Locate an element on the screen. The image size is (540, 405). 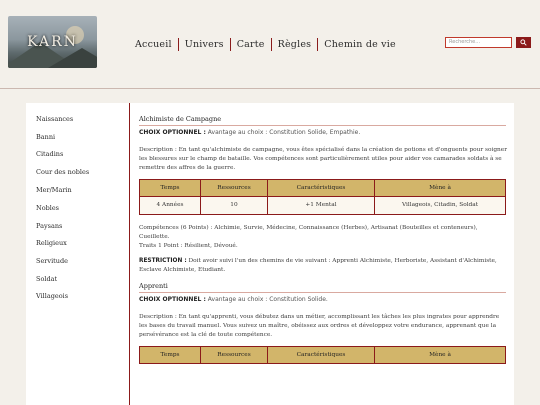
table-cell: 4 Années is located at coordinates (170, 205).